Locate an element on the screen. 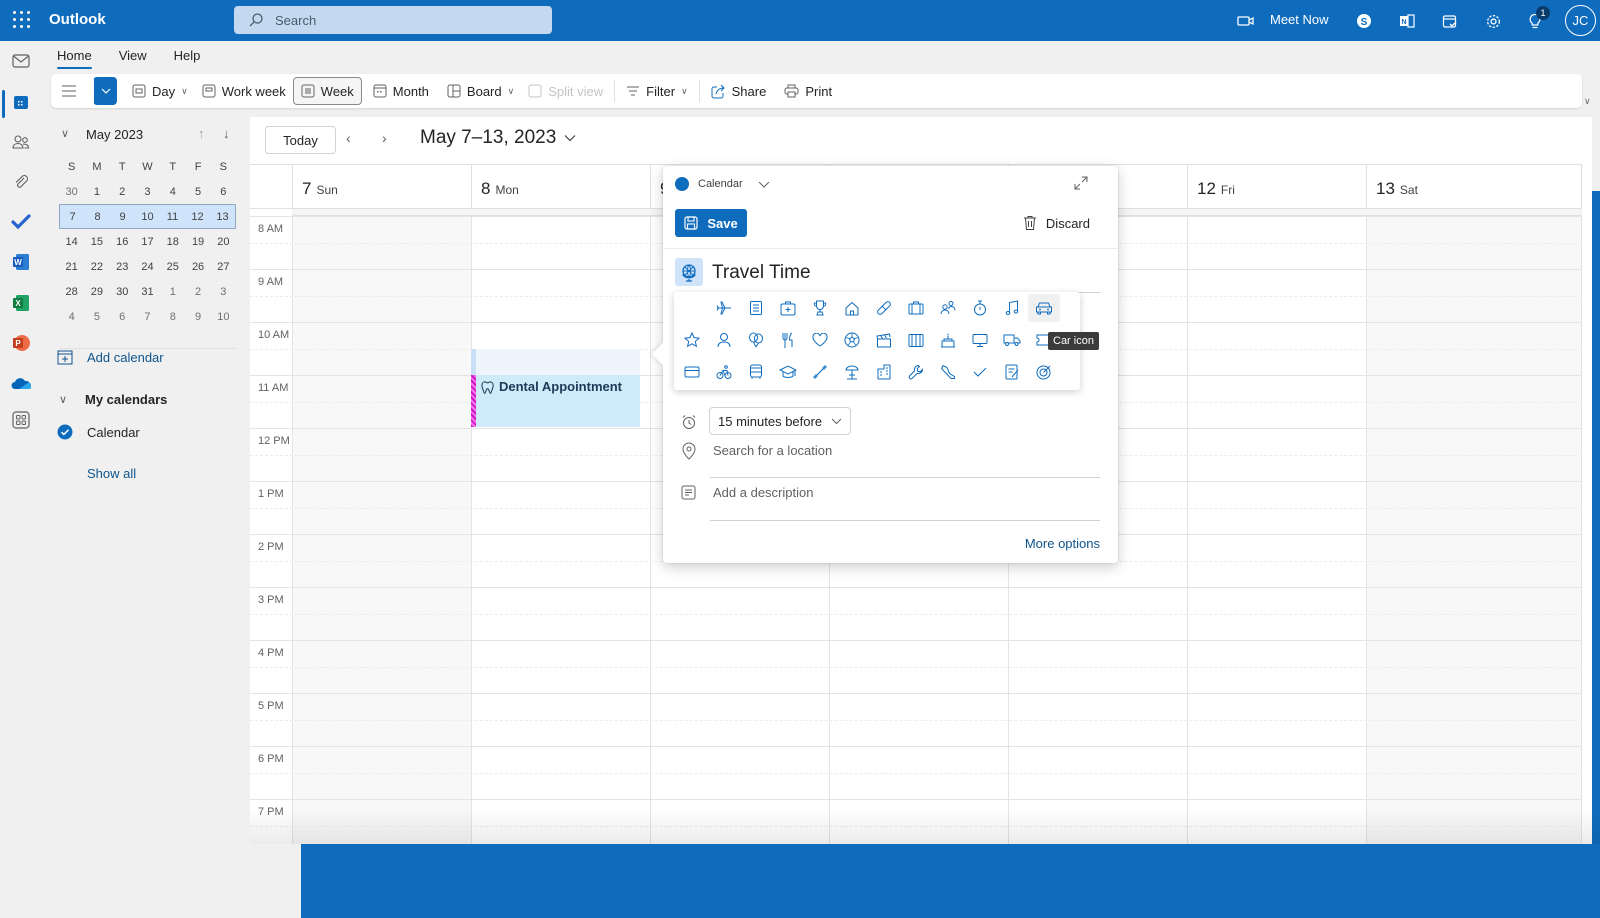 The height and width of the screenshot is (918, 1600). day-view-button: Day ∨ is located at coordinates (160, 91).